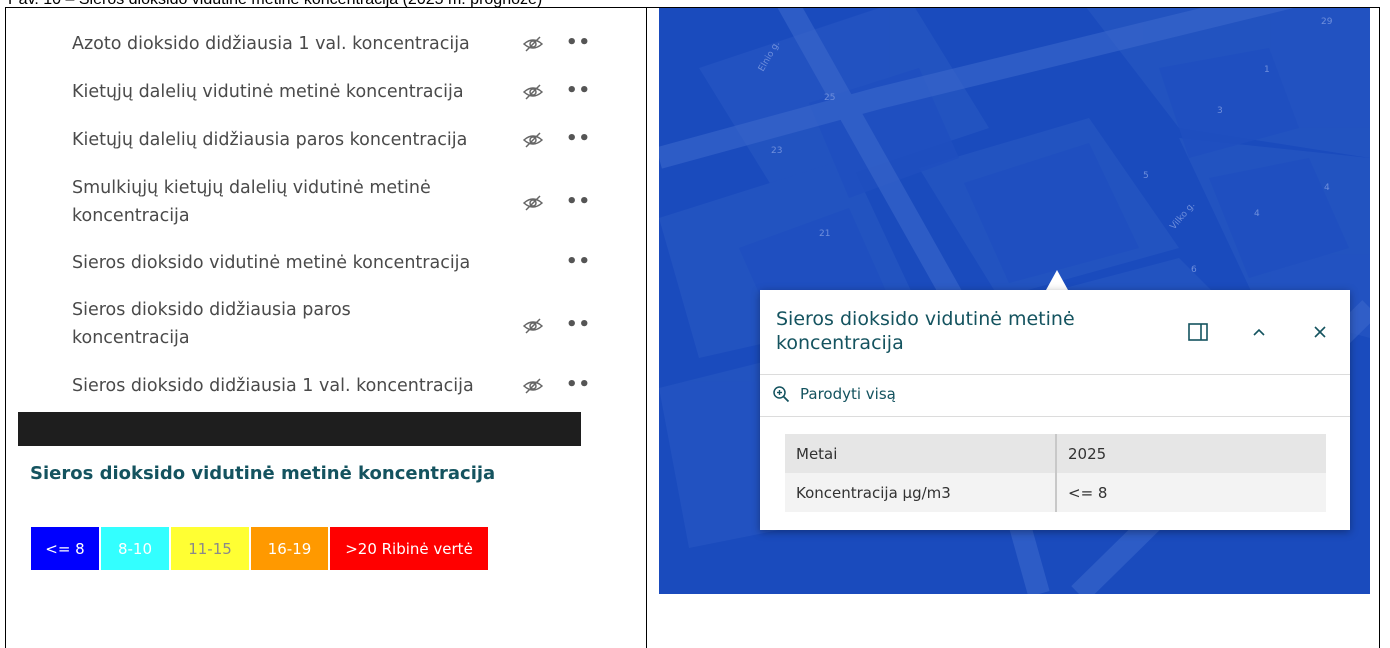 This screenshot has height=648, width=1390. What do you see at coordinates (409, 548) in the screenshot?
I see `legend-swatch: >20 Ribinė vertė` at bounding box center [409, 548].